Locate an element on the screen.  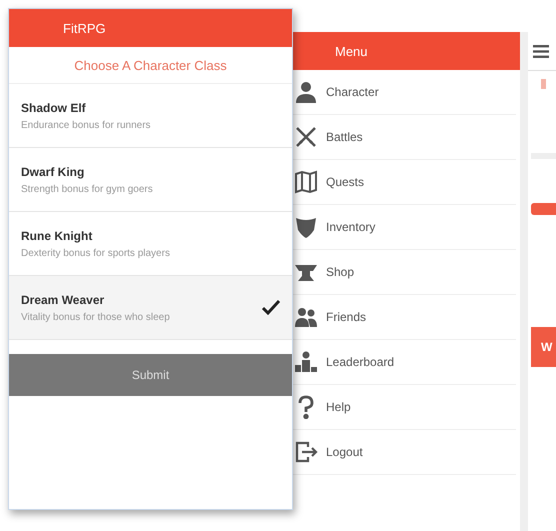
section-heading: Choose A Character Class is located at coordinates (150, 65).